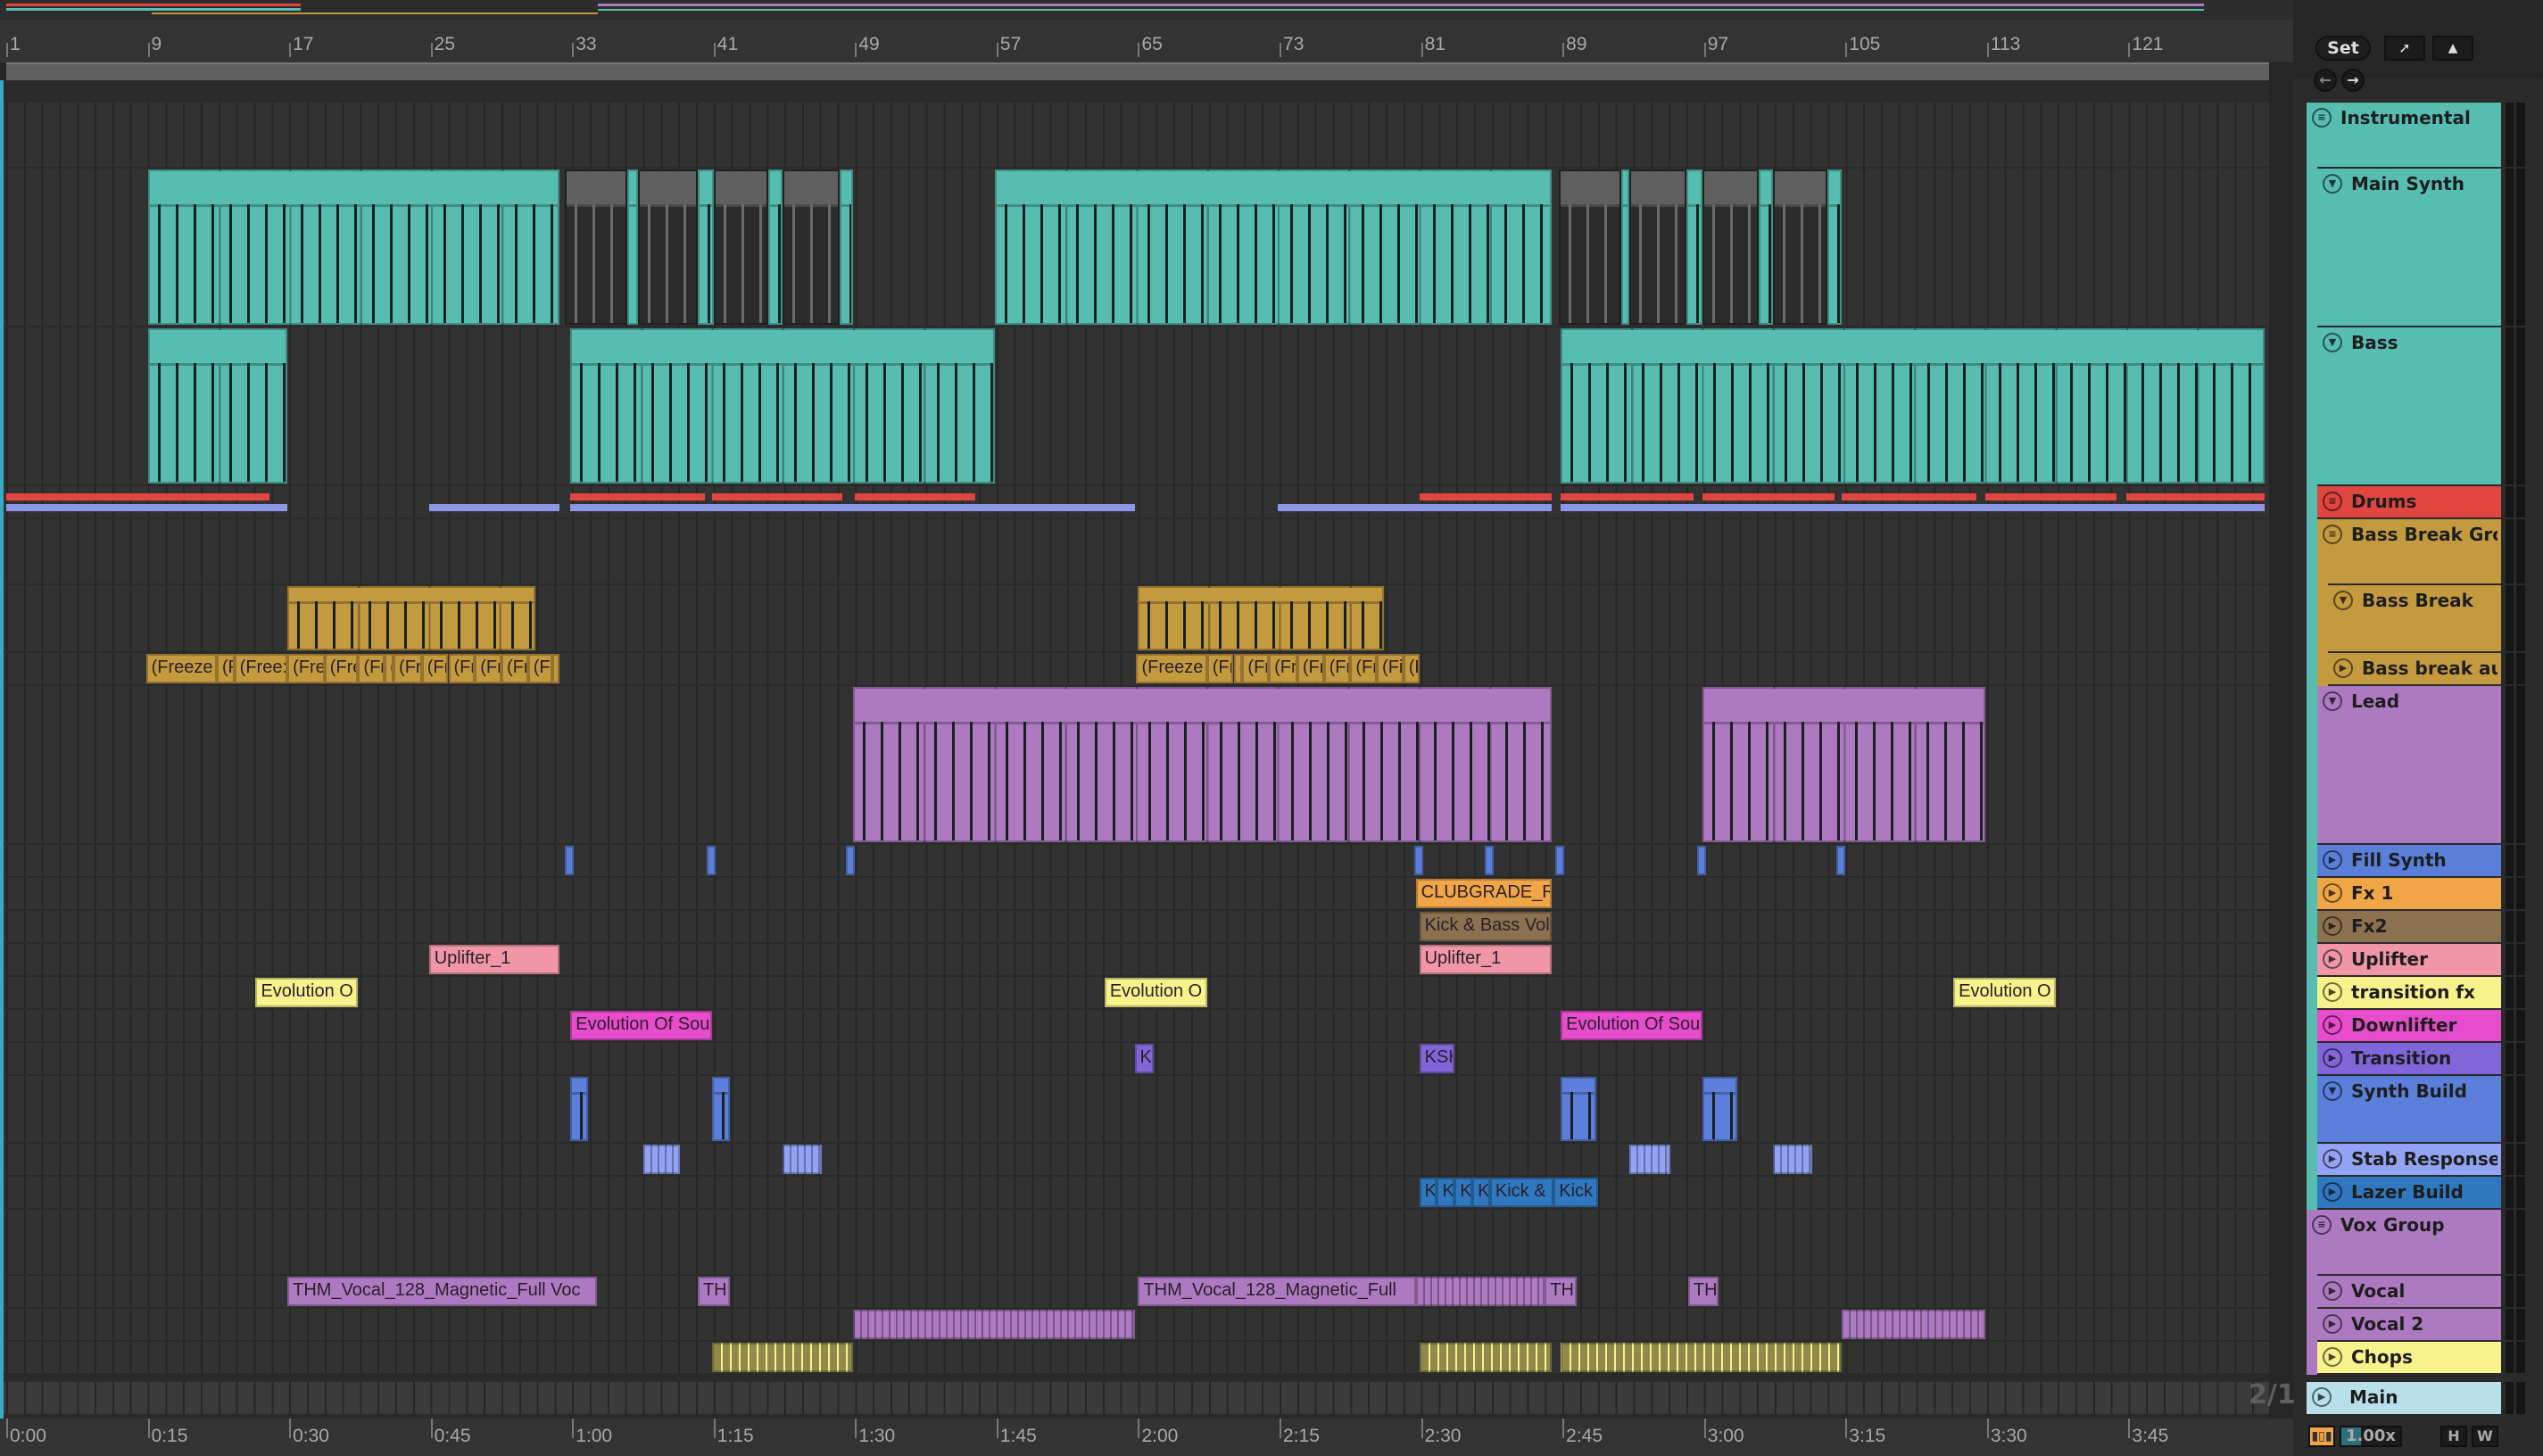 Image resolution: width=2543 pixels, height=1456 pixels. Describe the element at coordinates (1134, 894) in the screenshot. I see `track-lane: CLUBGRADE_Ri` at that location.